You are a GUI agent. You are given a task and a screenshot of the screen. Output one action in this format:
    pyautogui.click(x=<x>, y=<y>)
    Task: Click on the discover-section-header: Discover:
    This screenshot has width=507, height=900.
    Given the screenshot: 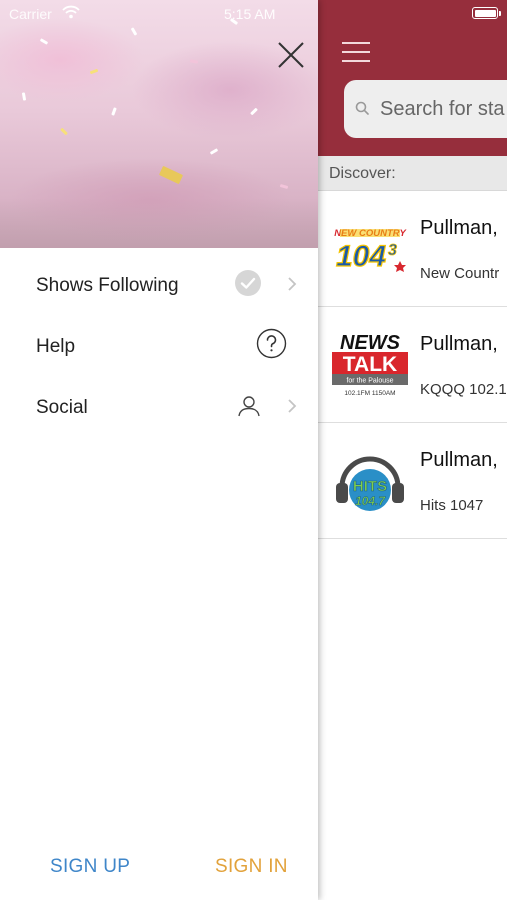 What is the action you would take?
    pyautogui.click(x=412, y=173)
    